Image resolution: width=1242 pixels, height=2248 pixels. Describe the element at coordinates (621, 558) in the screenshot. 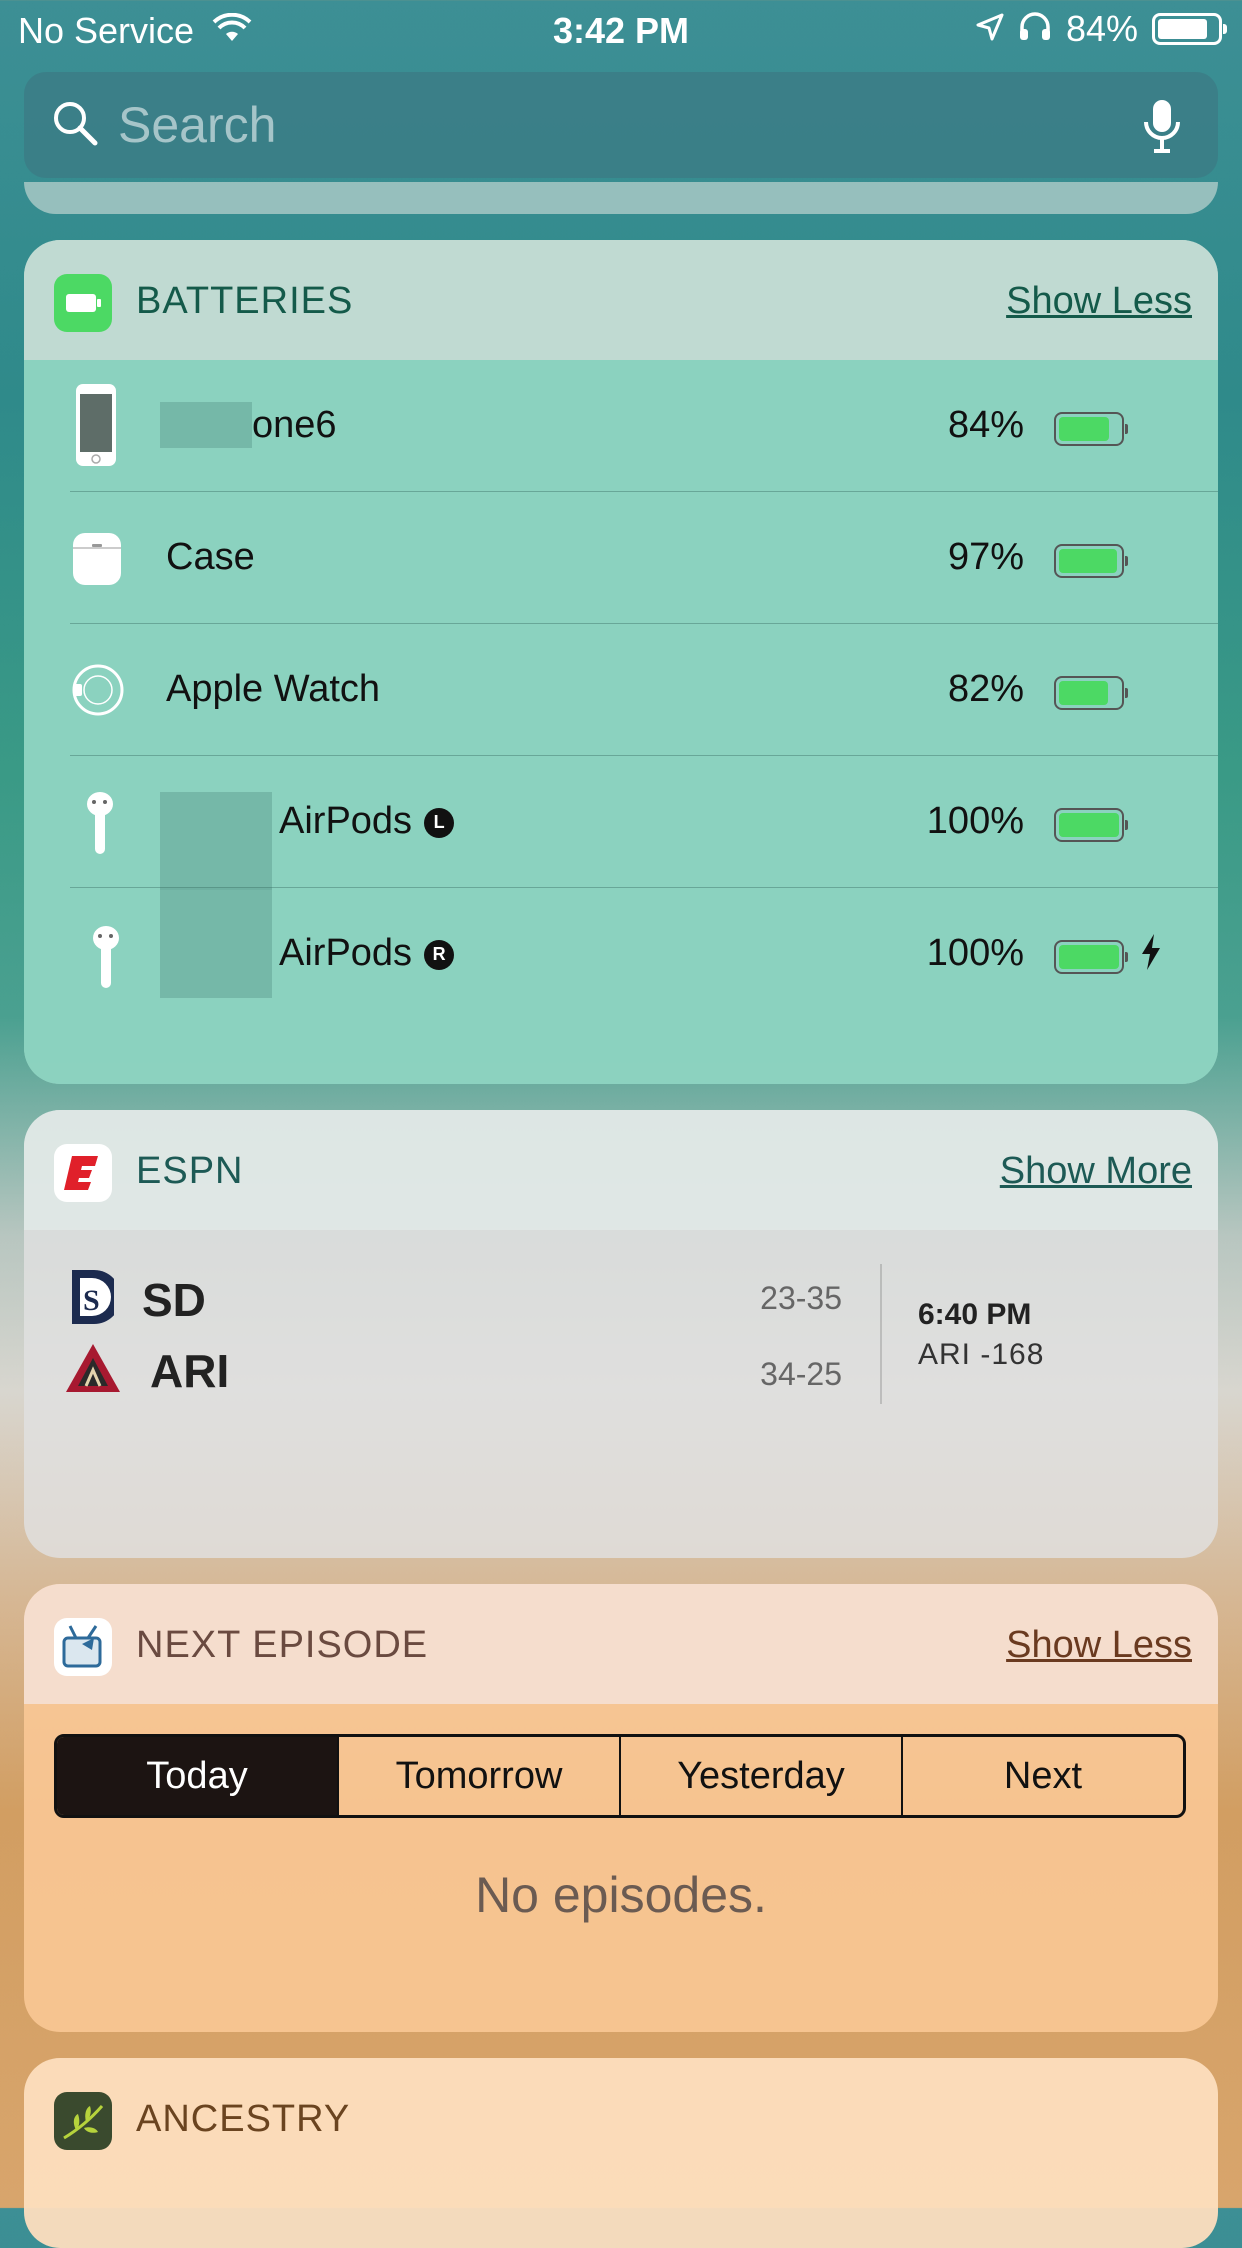

I see `battery-row-case: Case 97%` at that location.